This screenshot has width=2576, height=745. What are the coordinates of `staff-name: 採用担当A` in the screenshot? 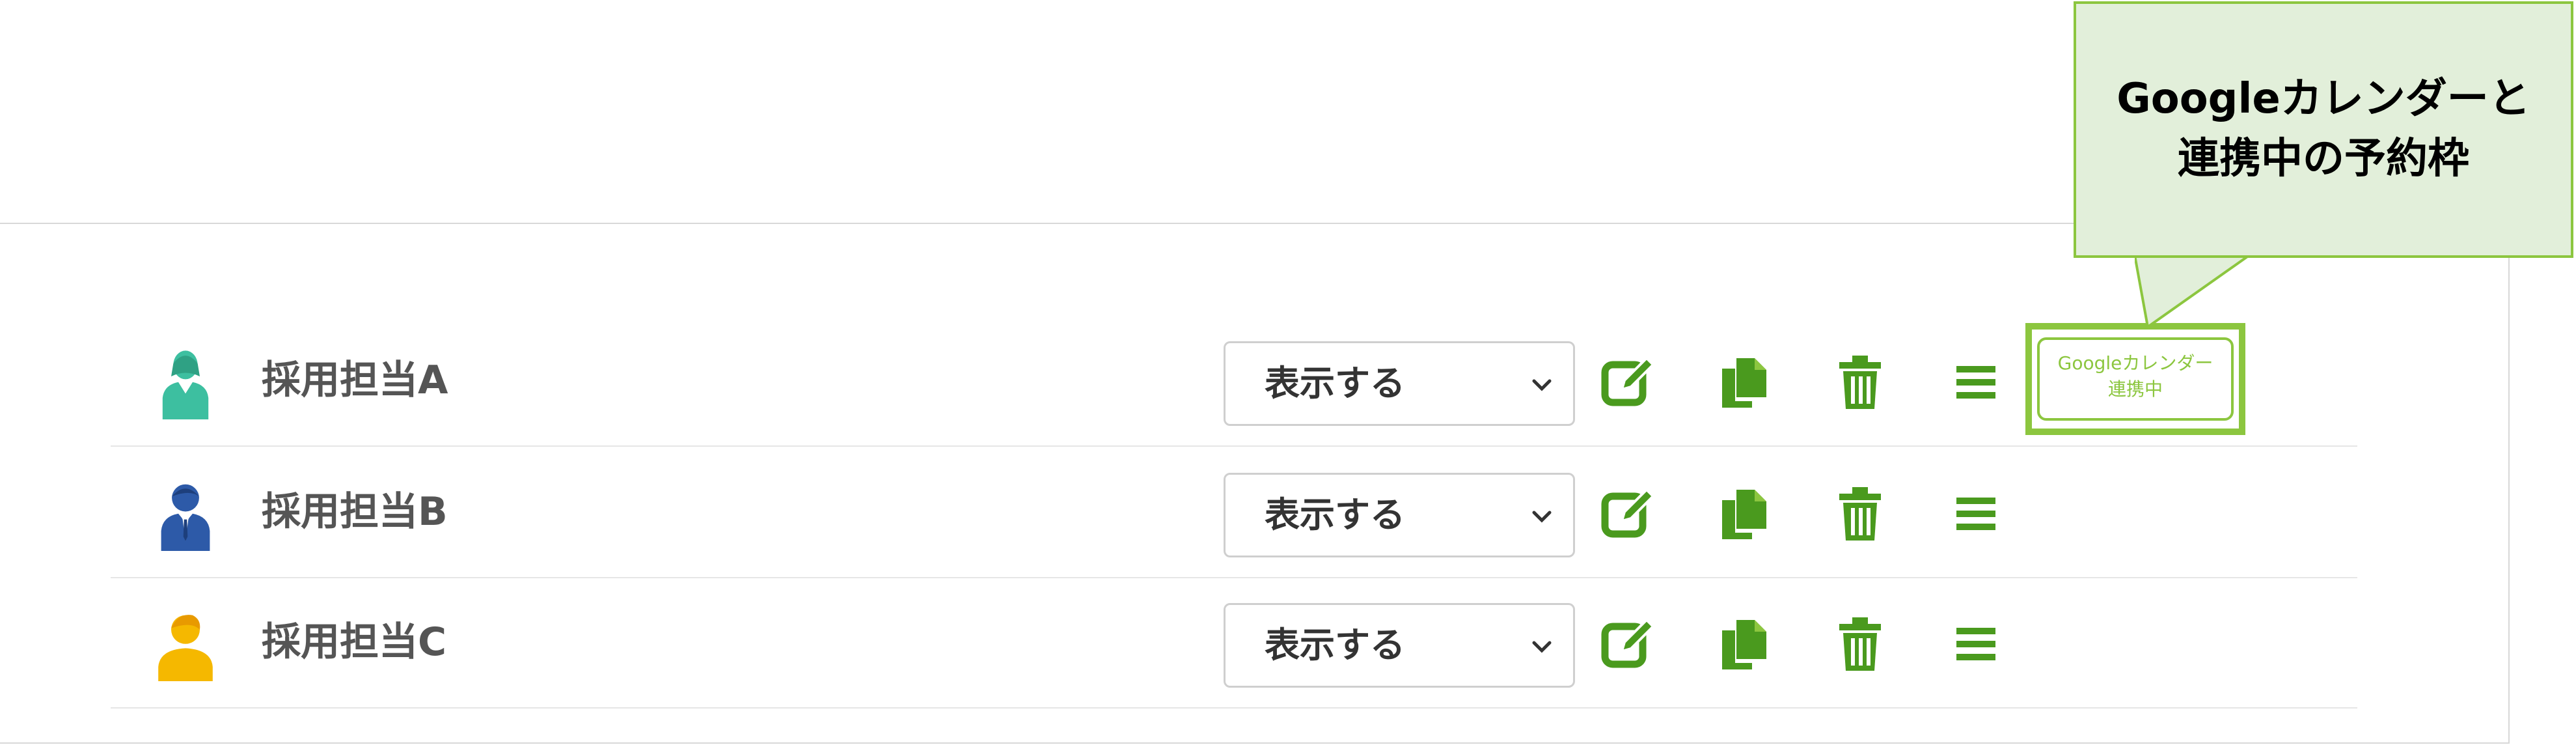 It's located at (355, 380).